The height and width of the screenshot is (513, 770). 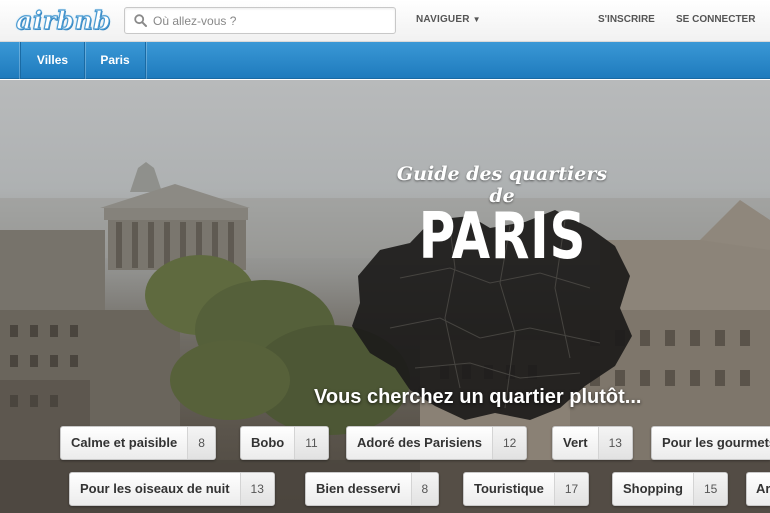 I want to click on tag-label: Bien desservi, so click(x=358, y=488).